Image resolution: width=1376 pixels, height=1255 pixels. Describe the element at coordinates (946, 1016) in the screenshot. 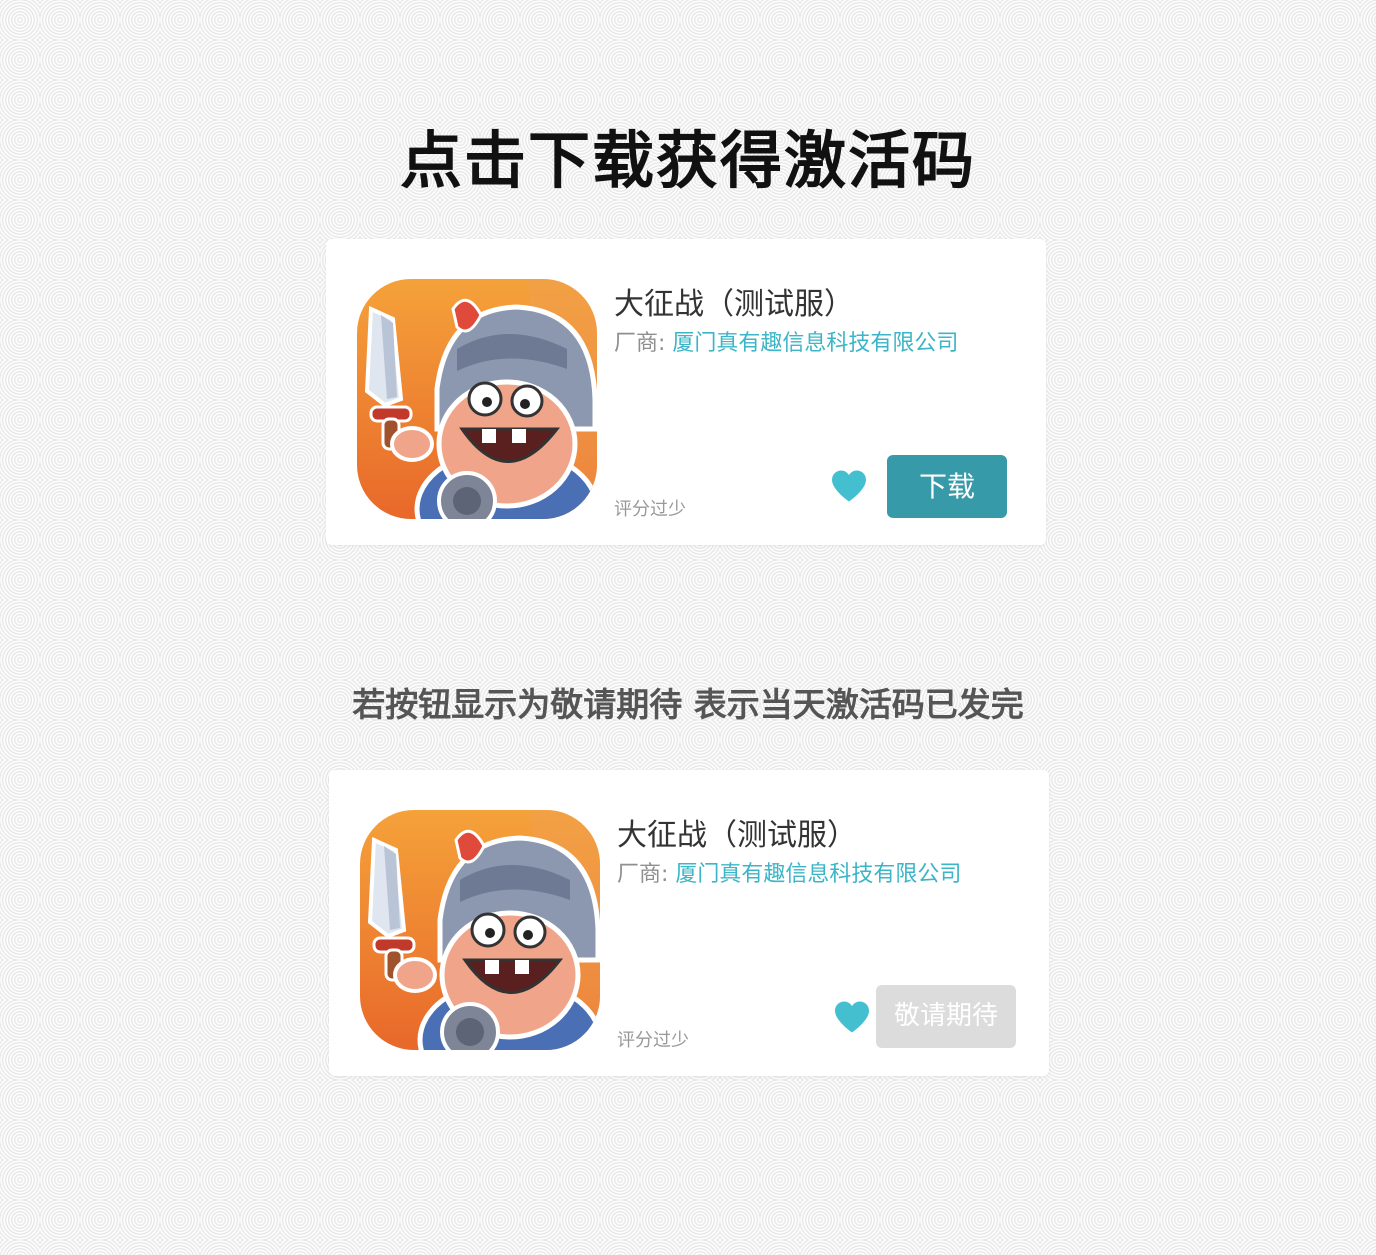

I see `coming-soon-button: 敬请期待` at that location.